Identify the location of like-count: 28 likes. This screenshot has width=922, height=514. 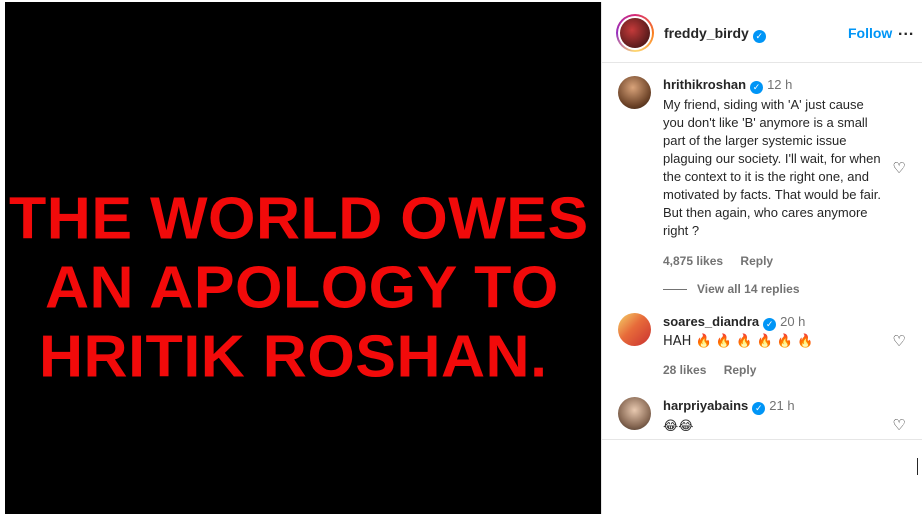
(684, 370).